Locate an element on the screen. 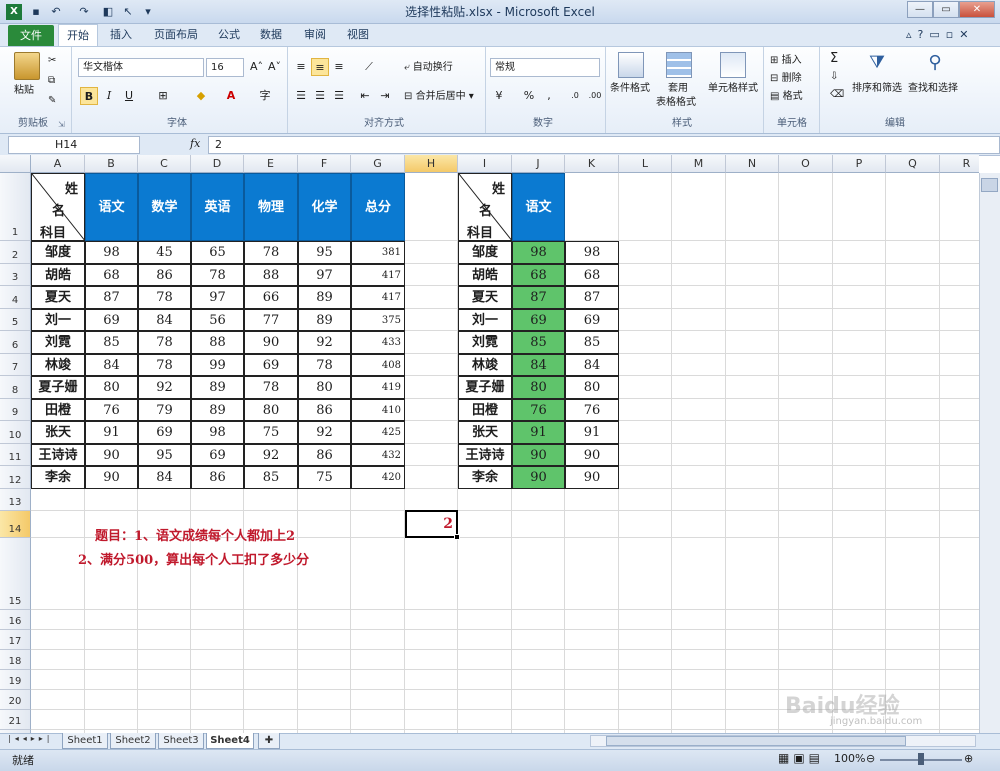  zoom-in-icon: ⊕ is located at coordinates (968, 758).